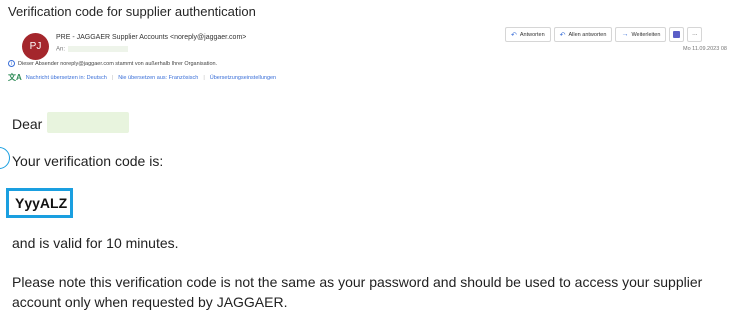 The width and height of the screenshot is (734, 318). I want to click on more-icon: ···, so click(695, 34).